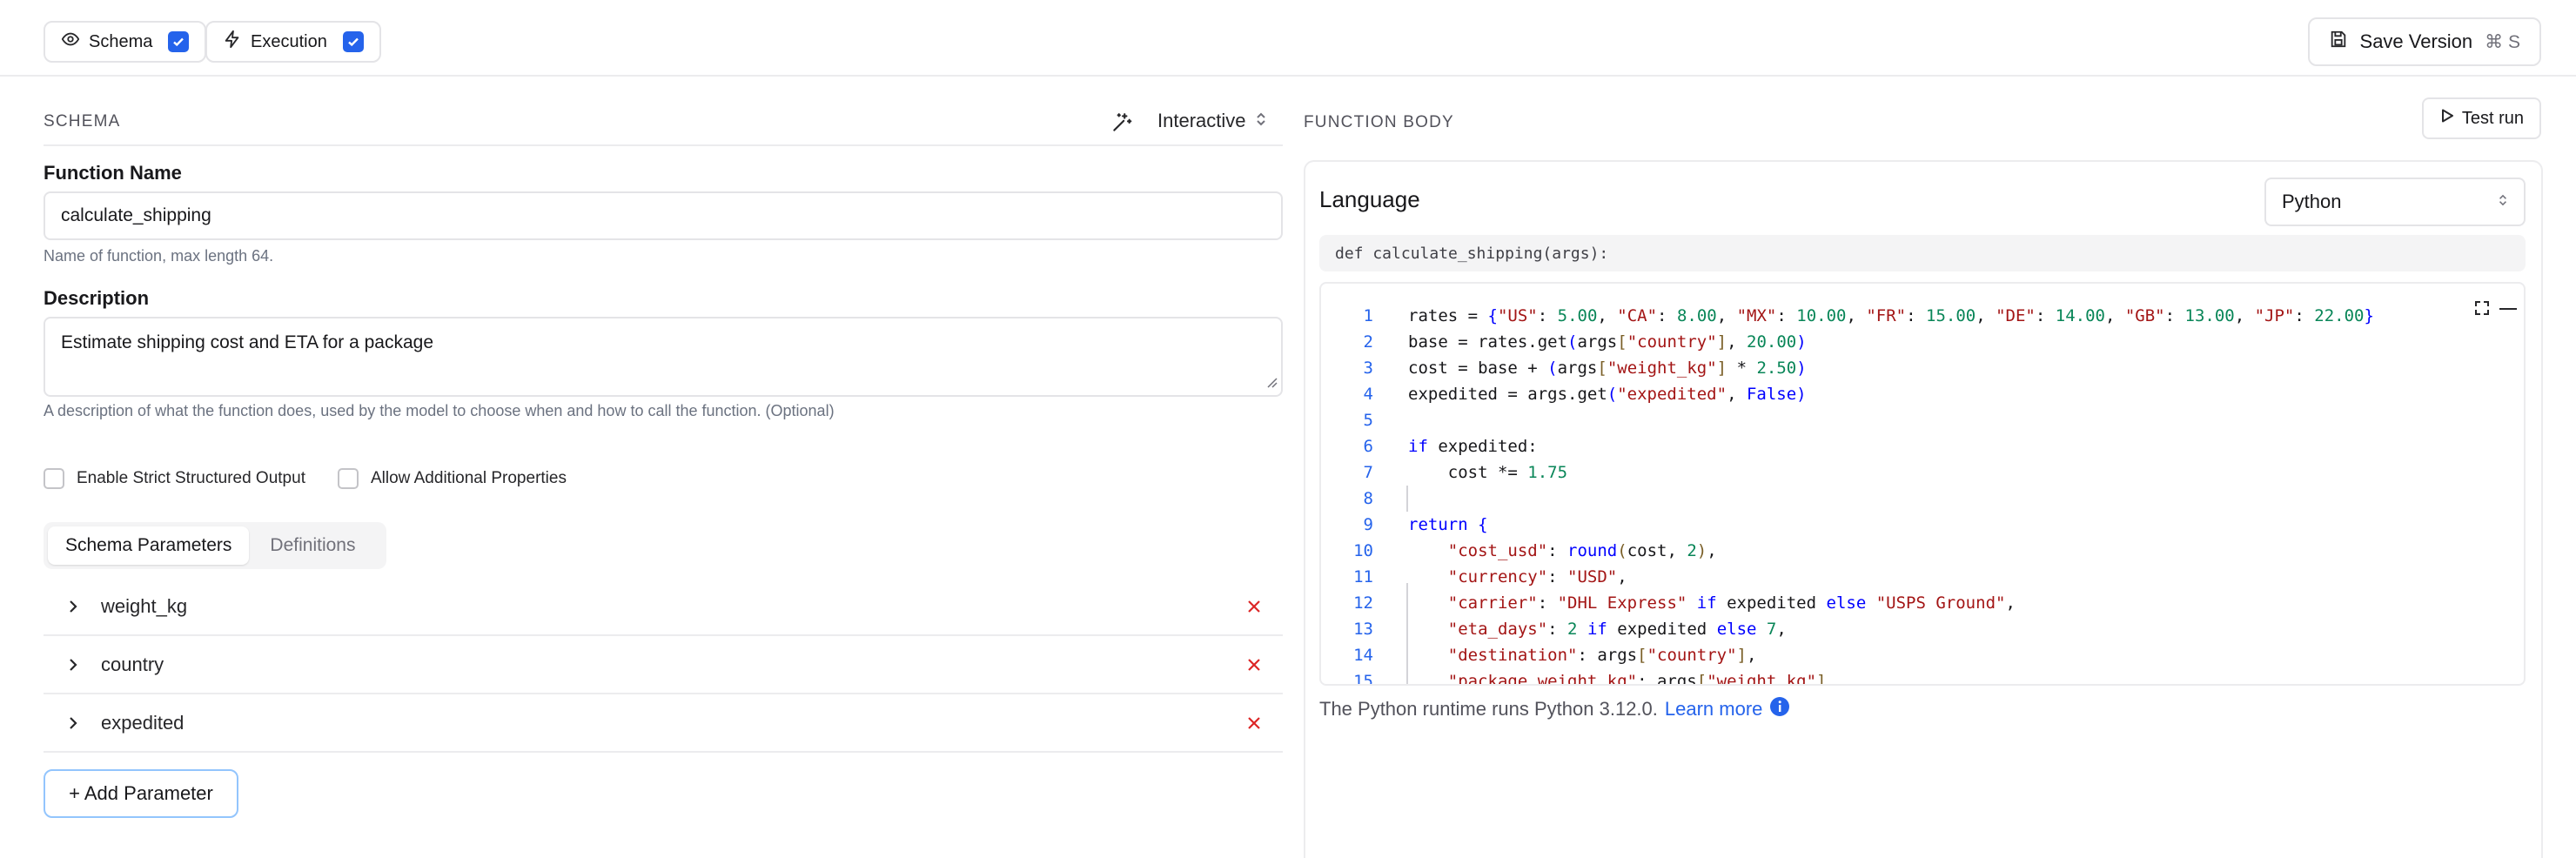 The width and height of the screenshot is (2576, 858). I want to click on line-number: 8, so click(1368, 498).